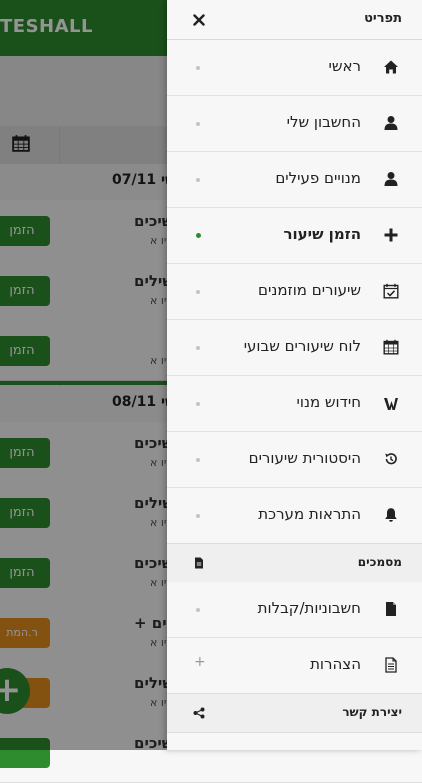 The height and width of the screenshot is (783, 422). What do you see at coordinates (383, 18) in the screenshot?
I see `drawer-title: תפריט` at bounding box center [383, 18].